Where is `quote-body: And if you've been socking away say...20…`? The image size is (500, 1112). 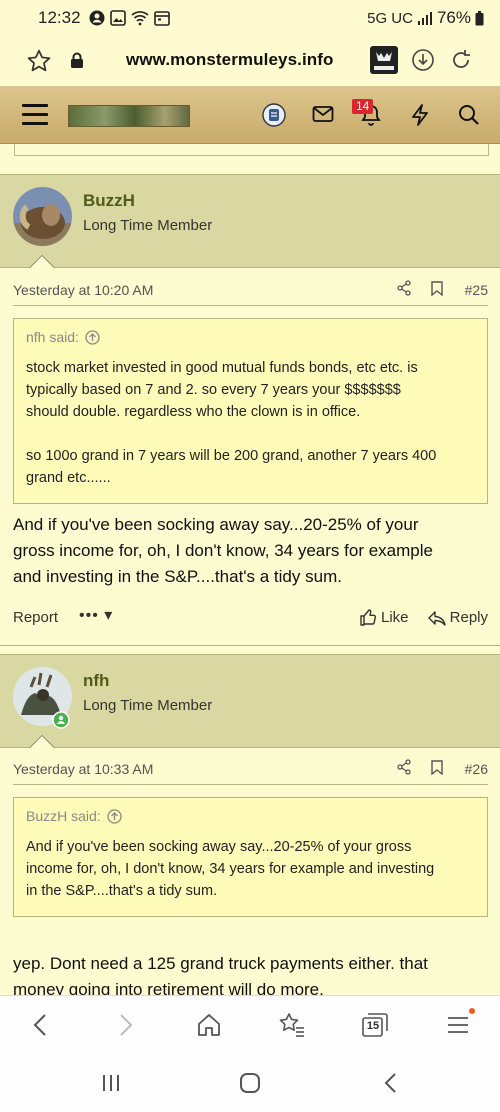 quote-body: And if you've been socking away say...20… is located at coordinates (250, 868).